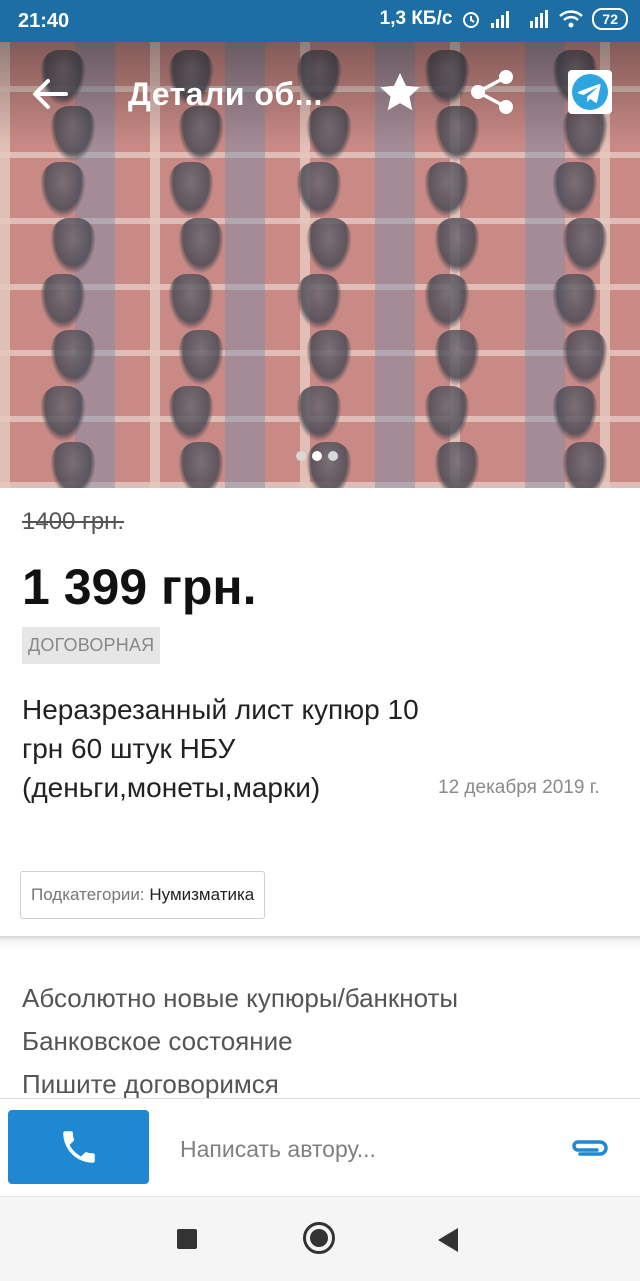 This screenshot has width=640, height=1281. What do you see at coordinates (202, 894) in the screenshot?
I see `subcategory-value: Нумизматика` at bounding box center [202, 894].